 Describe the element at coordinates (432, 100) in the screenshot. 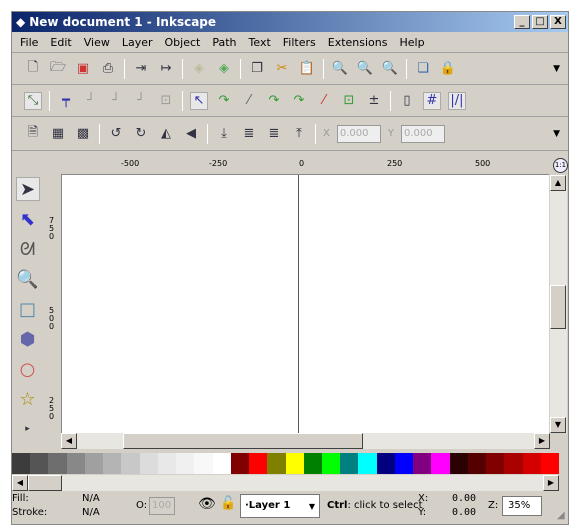

I see `snap-grid-icon: #` at that location.